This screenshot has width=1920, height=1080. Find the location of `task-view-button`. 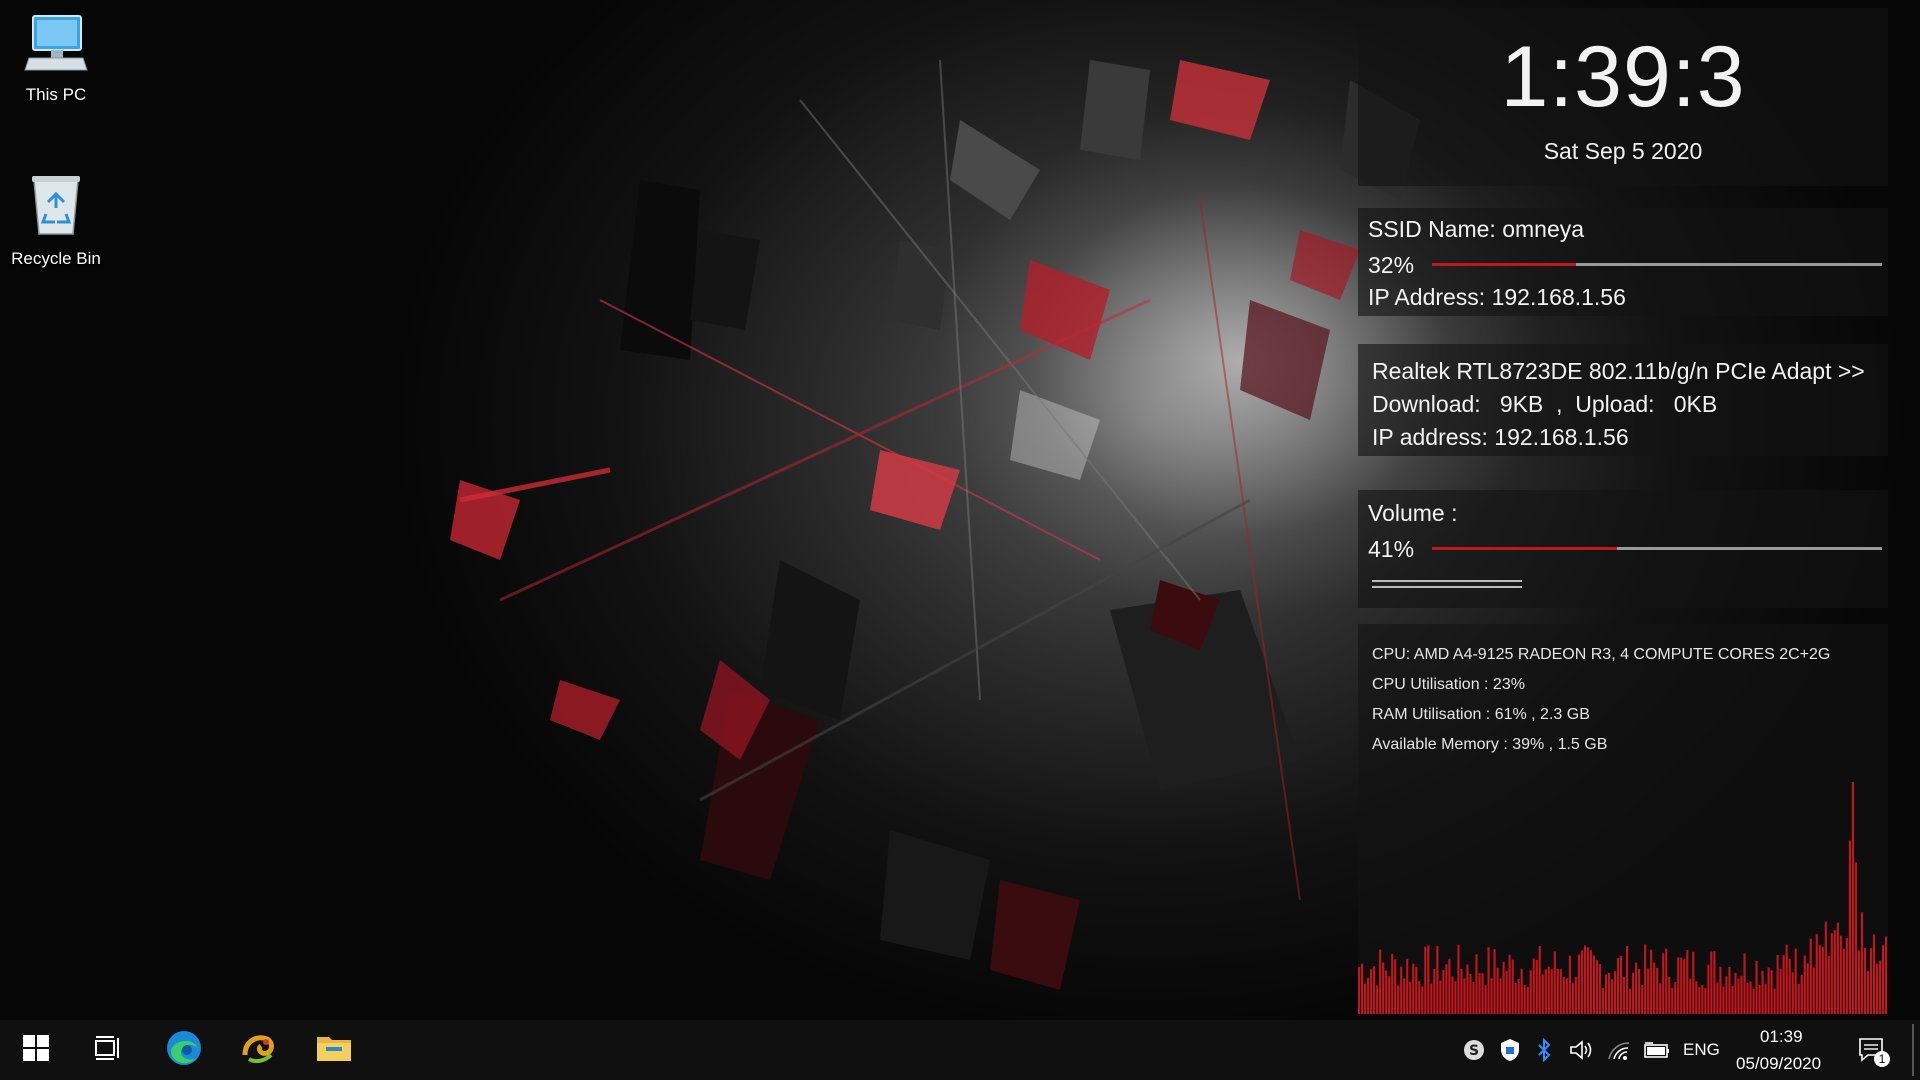

task-view-button is located at coordinates (108, 1050).